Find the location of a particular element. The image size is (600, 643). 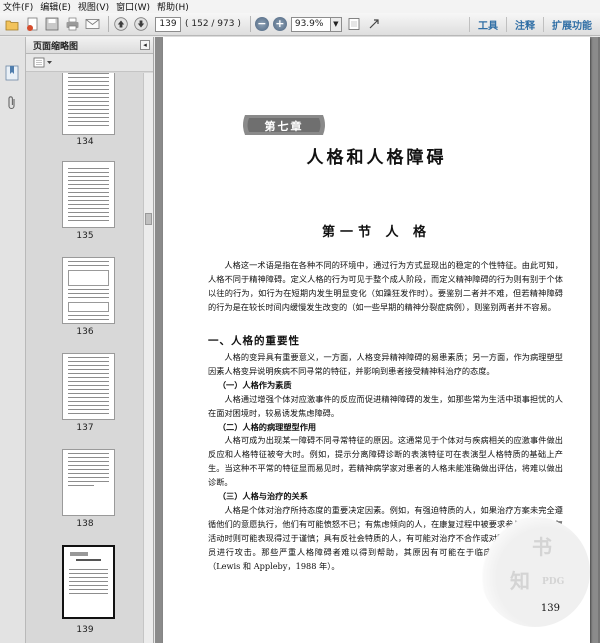

thumbnail-label: 139 is located at coordinates (85, 630).